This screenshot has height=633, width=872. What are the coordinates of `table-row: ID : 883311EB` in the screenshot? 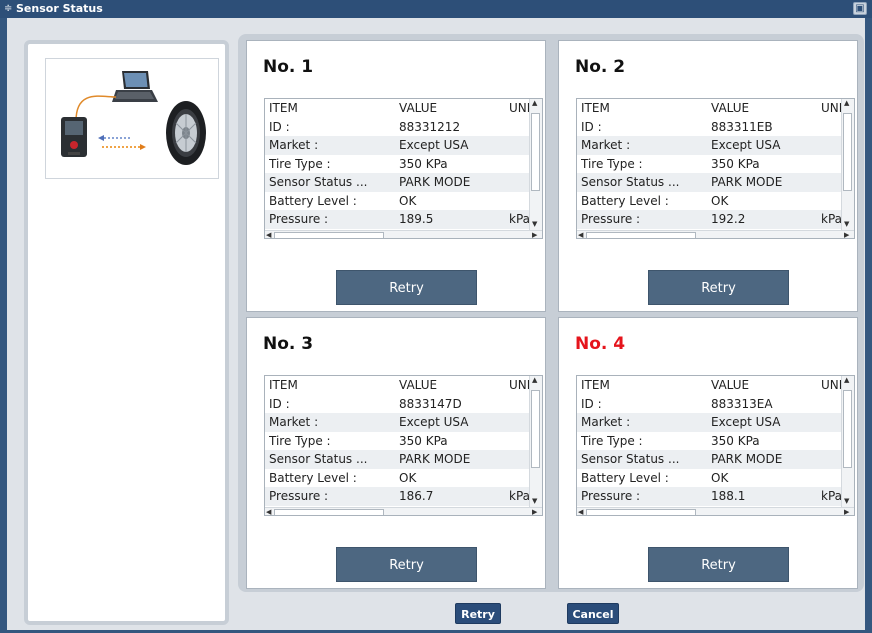 It's located at (713, 127).